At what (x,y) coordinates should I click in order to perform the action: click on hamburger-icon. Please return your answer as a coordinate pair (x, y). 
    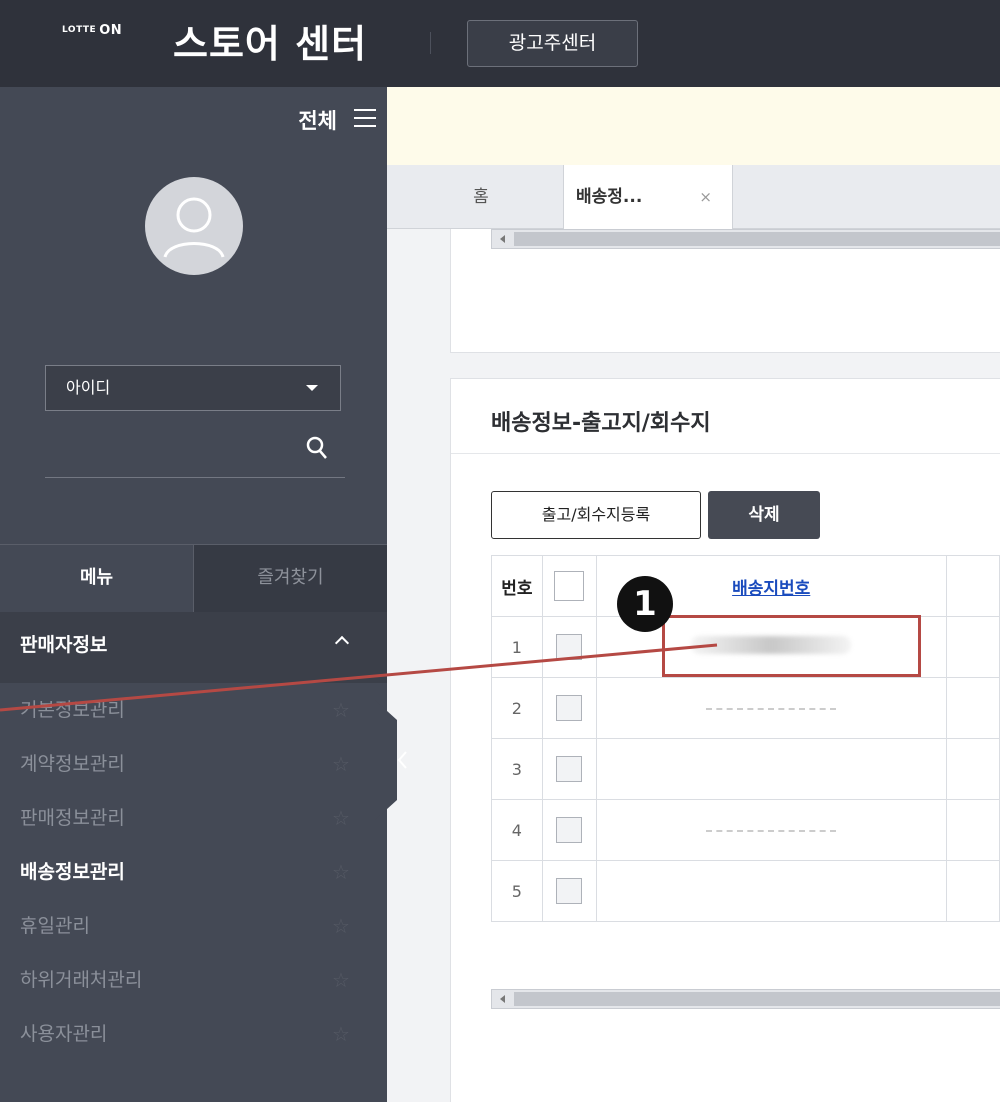
    Looking at the image, I should click on (365, 118).